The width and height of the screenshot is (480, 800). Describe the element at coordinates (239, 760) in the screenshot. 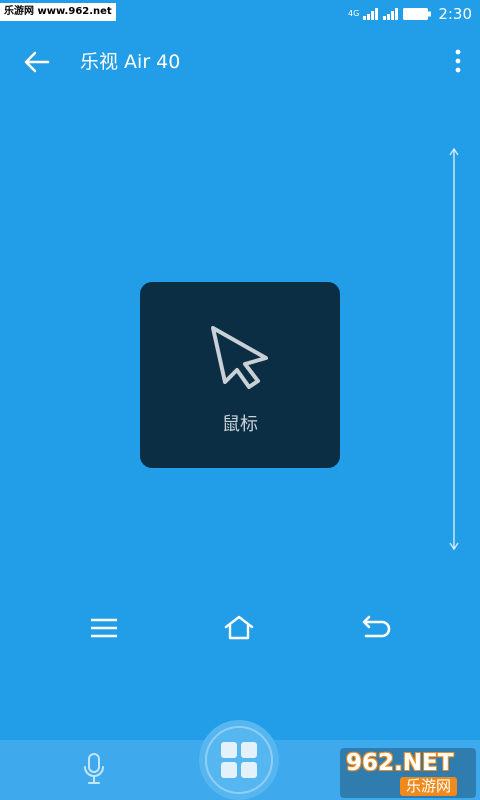

I see `app-grid-icon` at that location.